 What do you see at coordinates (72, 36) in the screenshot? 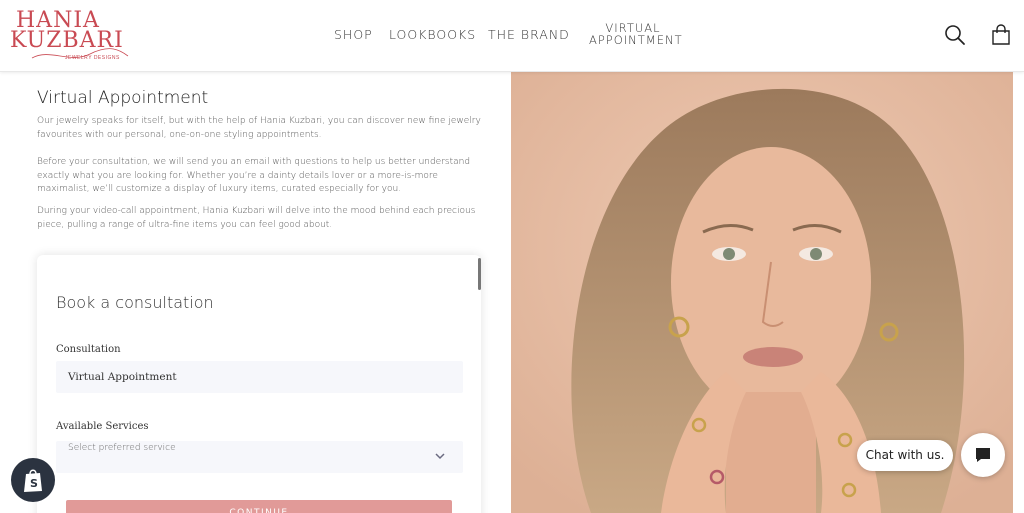
I see `brand-logo: HANIA KUZBARI JEWELRY DESIGNS` at bounding box center [72, 36].